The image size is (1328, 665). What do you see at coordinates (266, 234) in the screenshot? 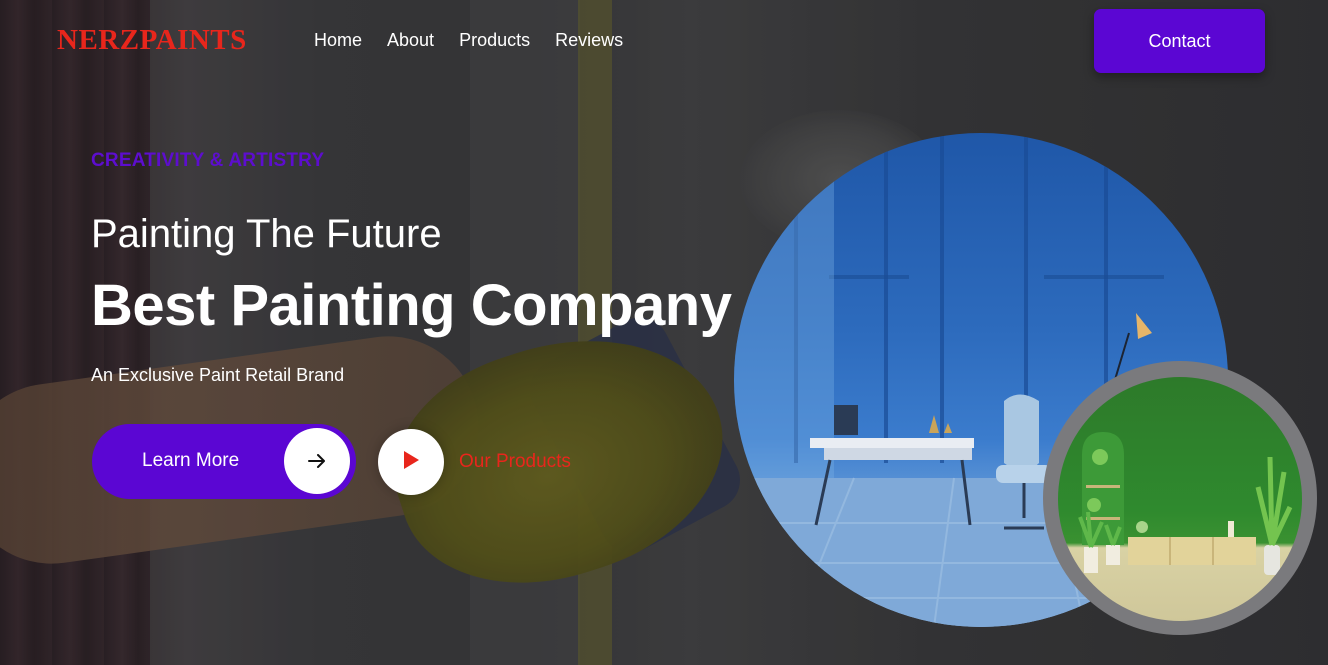
I see `hero-subheadline: Painting The Future` at bounding box center [266, 234].